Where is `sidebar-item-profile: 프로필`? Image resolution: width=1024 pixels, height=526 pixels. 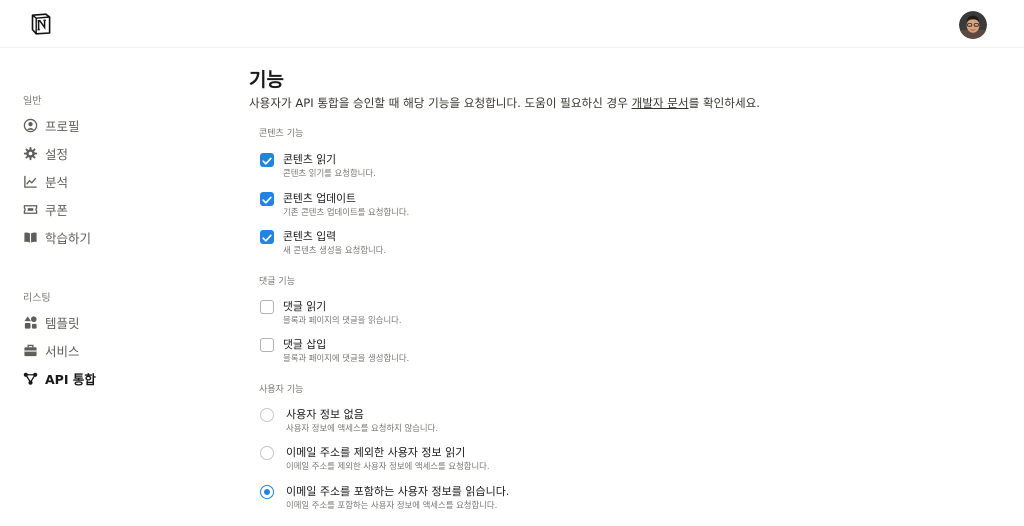
sidebar-item-profile: 프로필 is located at coordinates (51, 125).